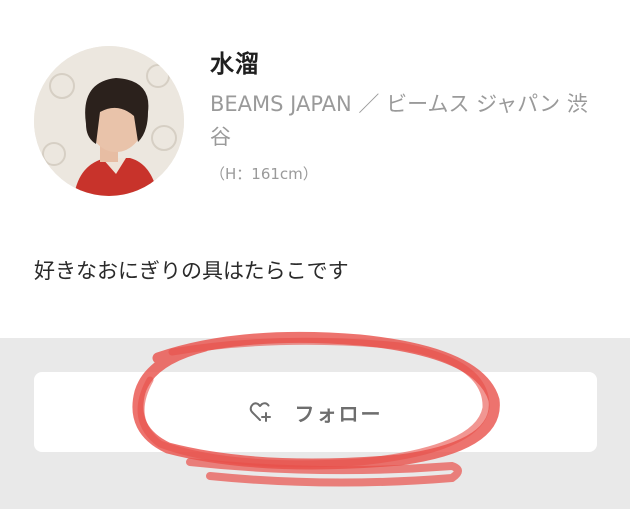 The height and width of the screenshot is (509, 630). I want to click on avatar, so click(109, 121).